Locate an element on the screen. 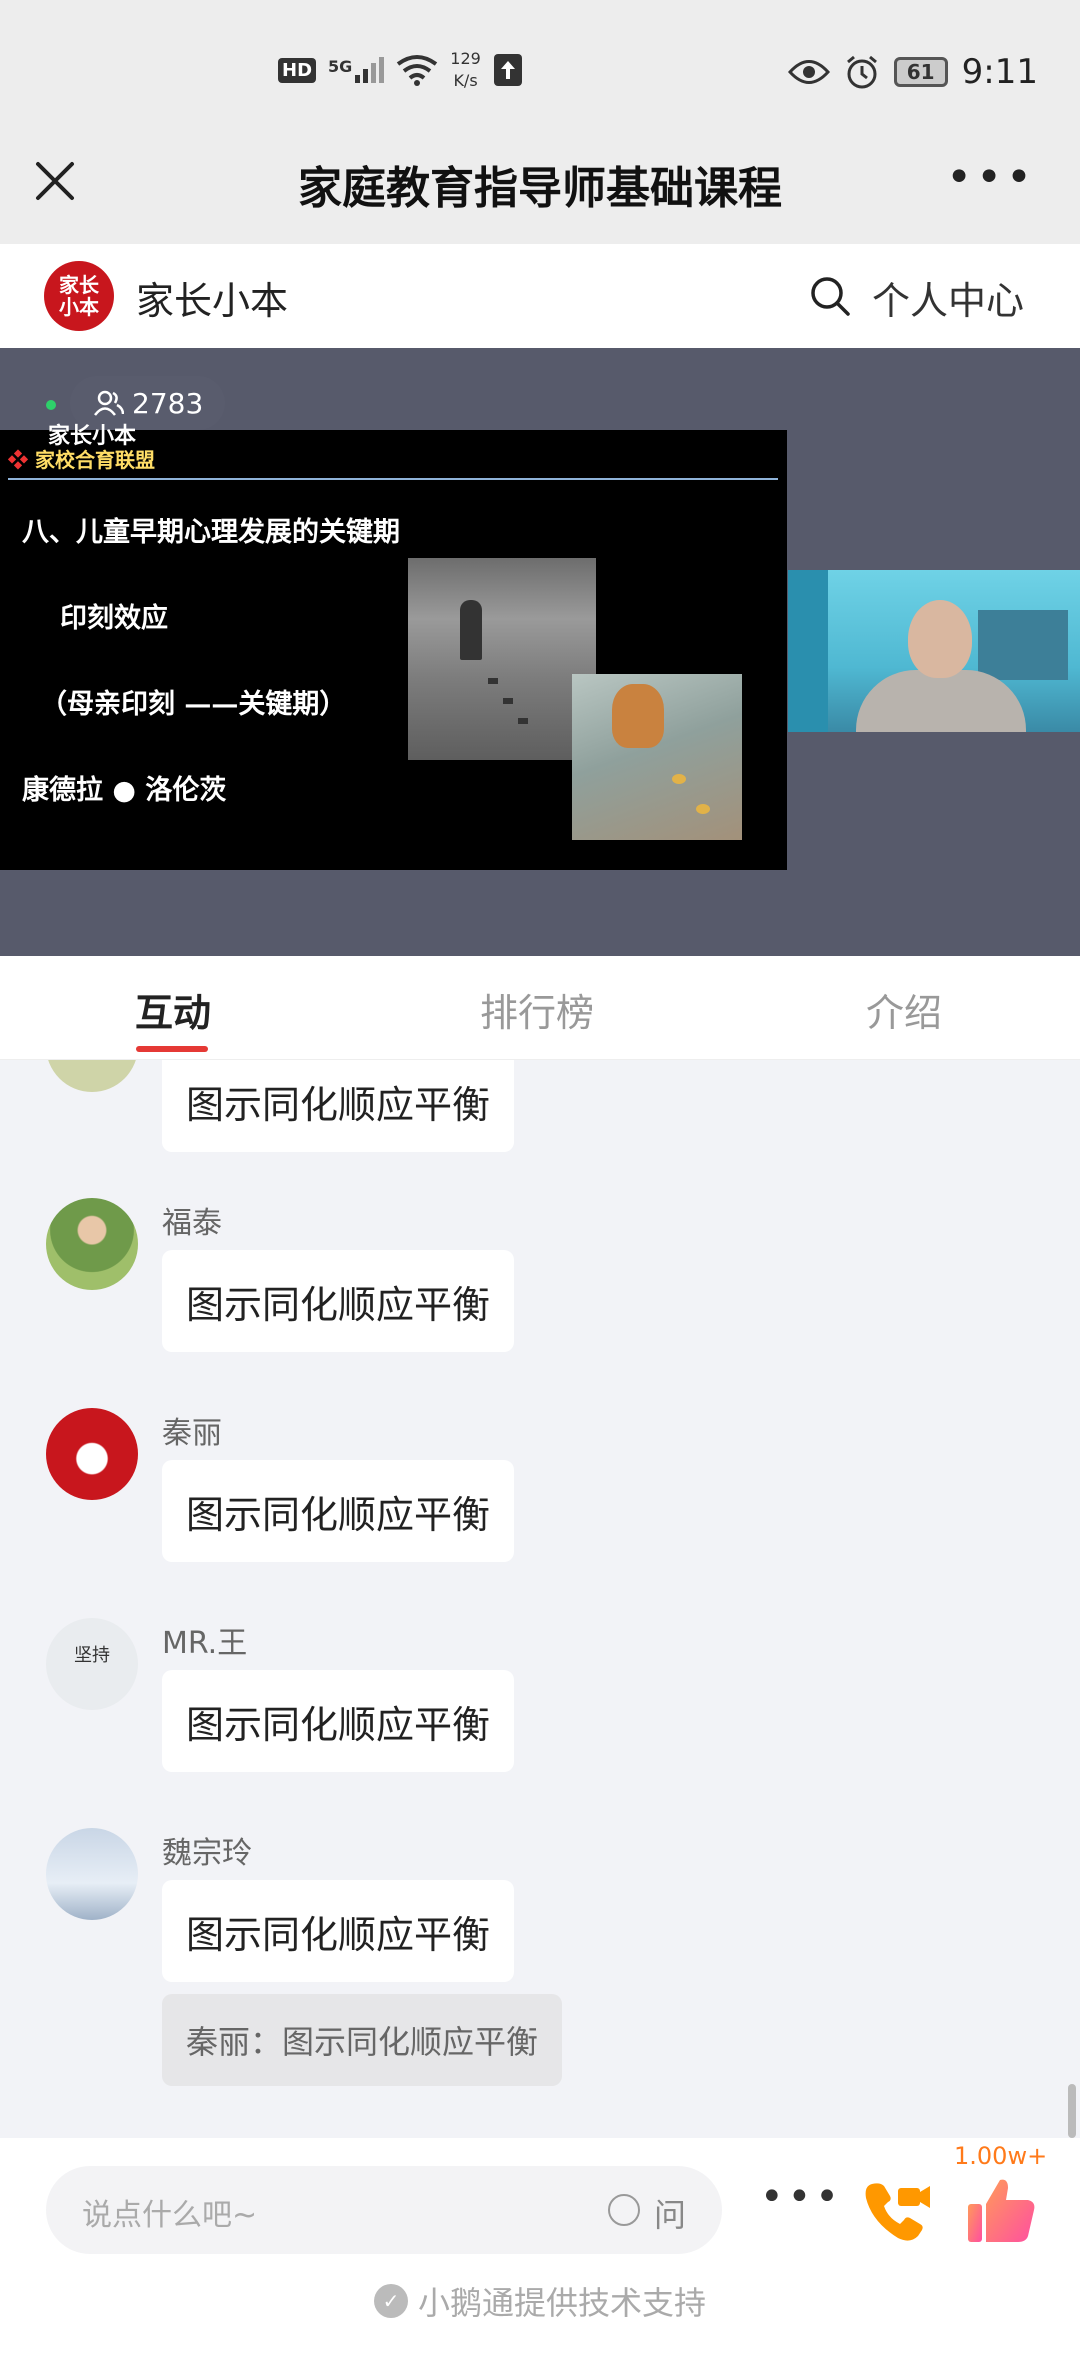  battery-level: 61 is located at coordinates (920, 72).